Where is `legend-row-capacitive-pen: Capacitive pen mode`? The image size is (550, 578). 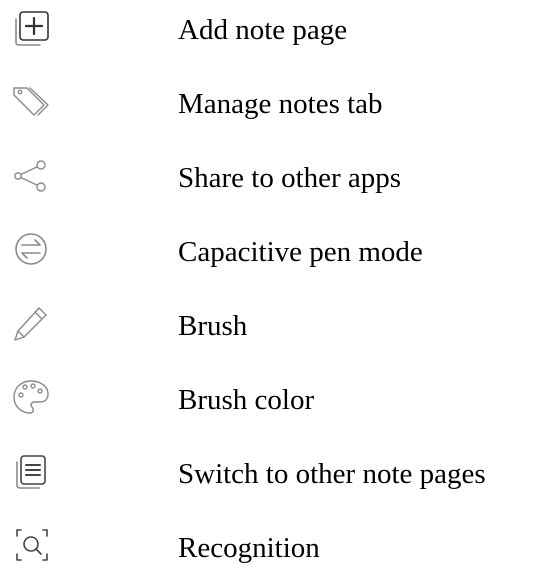
legend-row-capacitive-pen: Capacitive pen mode is located at coordinates (275, 252).